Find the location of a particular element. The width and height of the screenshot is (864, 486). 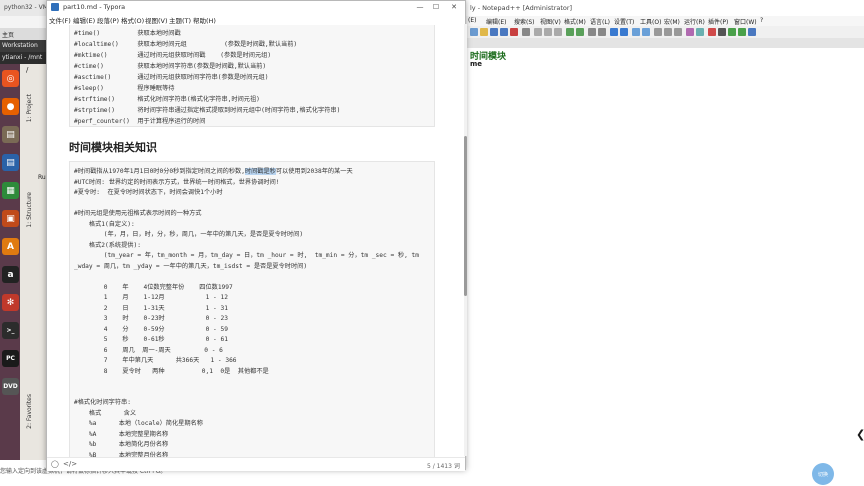

sync-v-icon is located at coordinates (636, 32).